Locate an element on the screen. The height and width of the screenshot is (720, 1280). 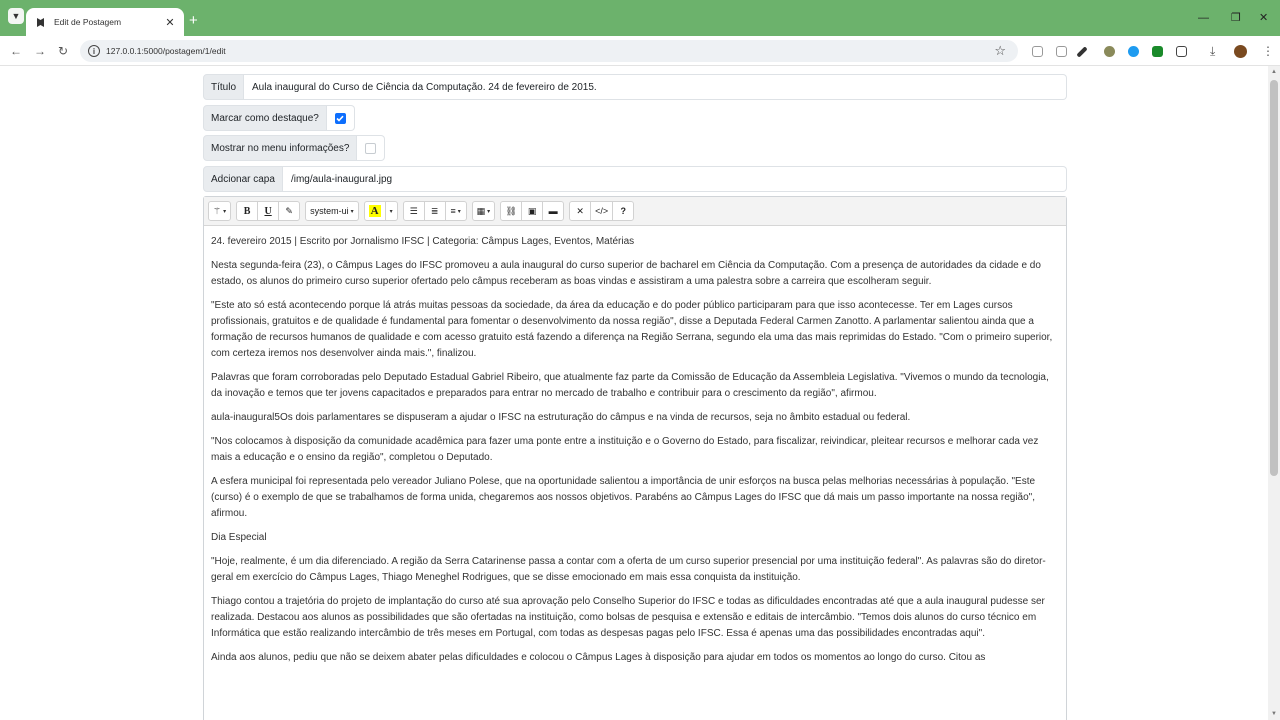
style-magic-button: ⚚ ▾ is located at coordinates (220, 211).